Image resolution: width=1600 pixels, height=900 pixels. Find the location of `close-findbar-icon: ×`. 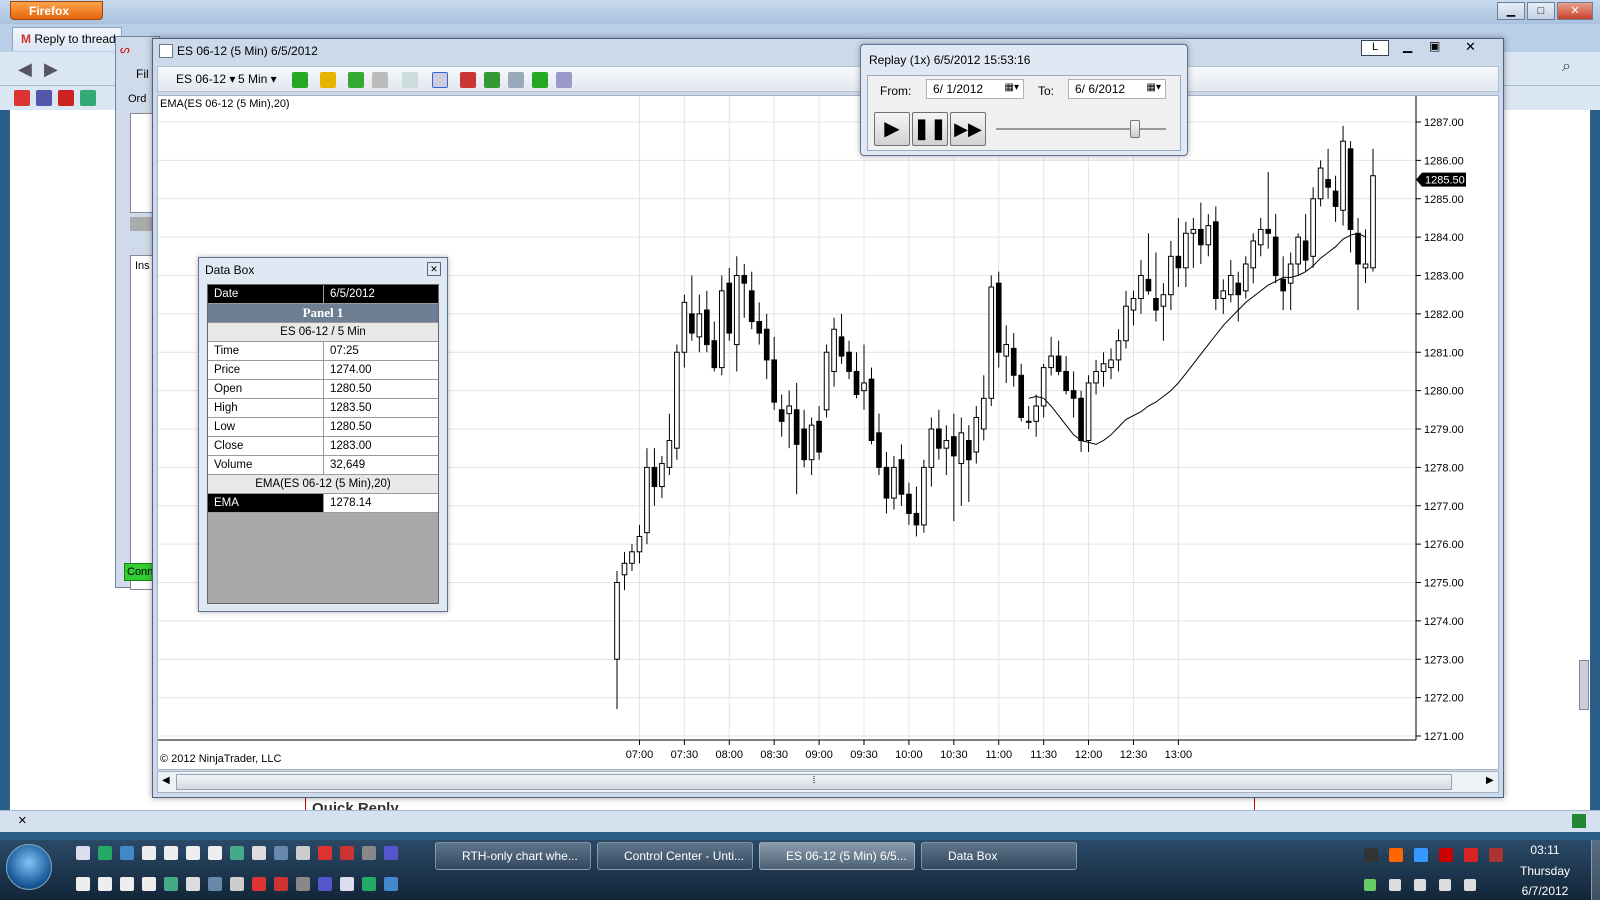

close-findbar-icon: × is located at coordinates (22, 820).